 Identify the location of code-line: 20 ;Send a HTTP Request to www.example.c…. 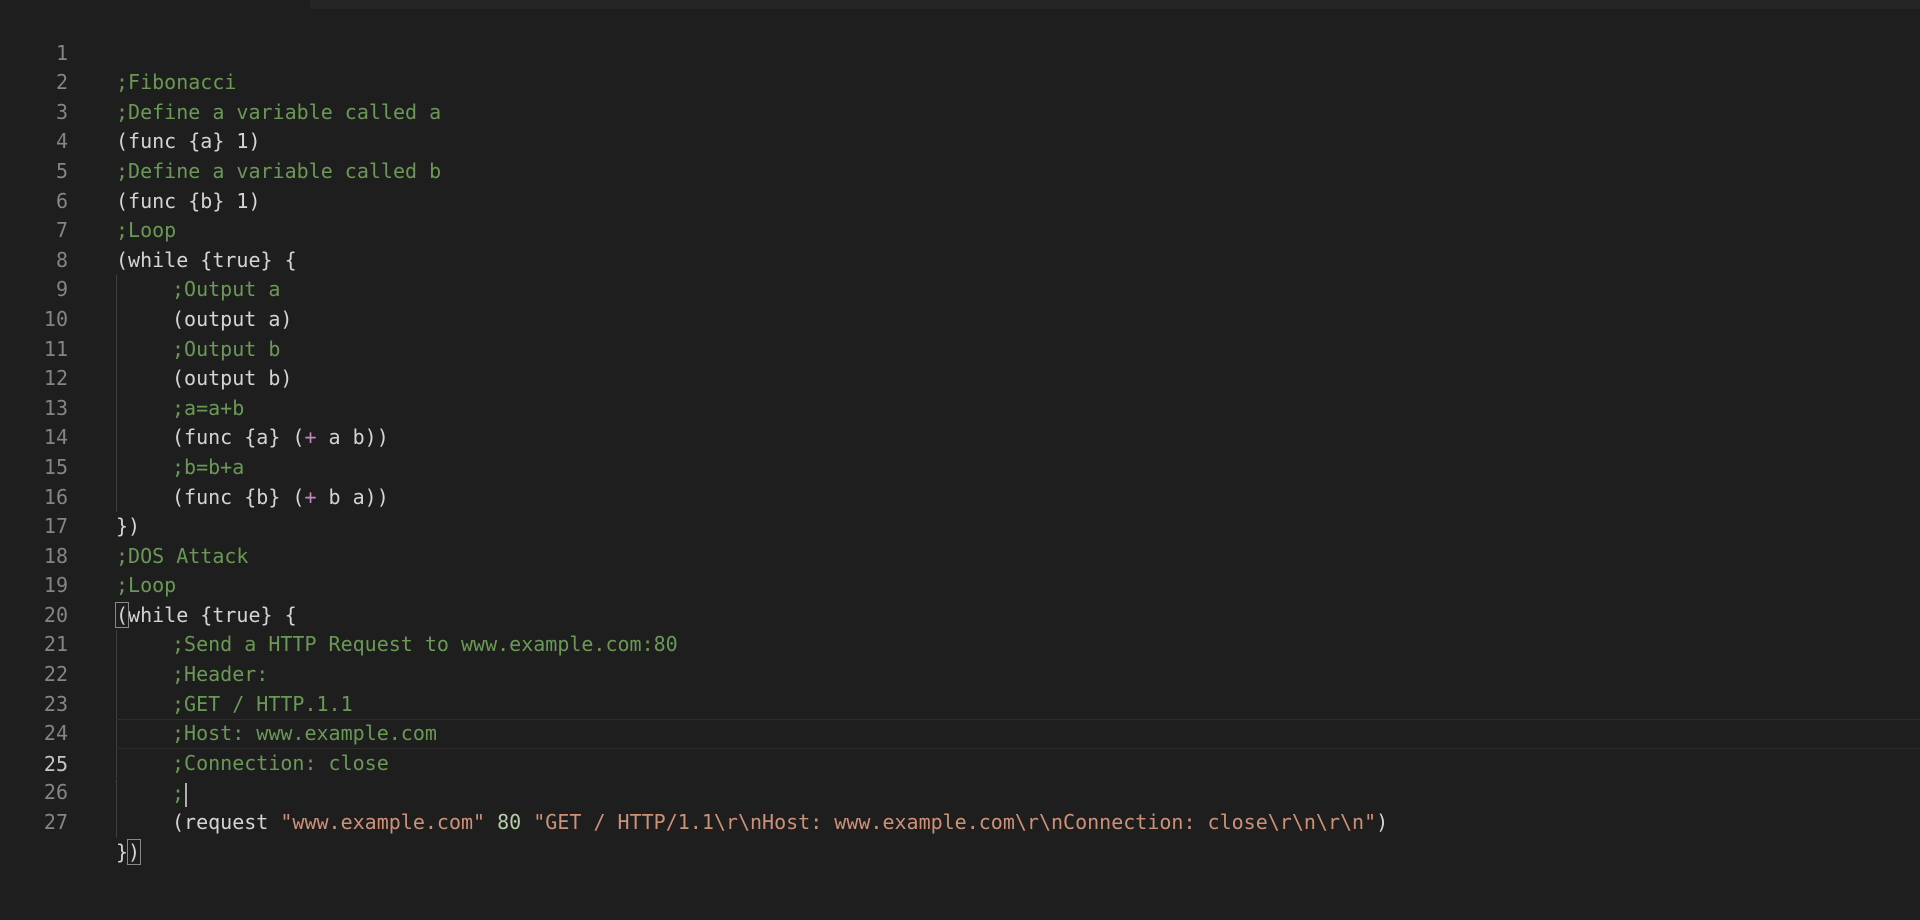
(960, 616).